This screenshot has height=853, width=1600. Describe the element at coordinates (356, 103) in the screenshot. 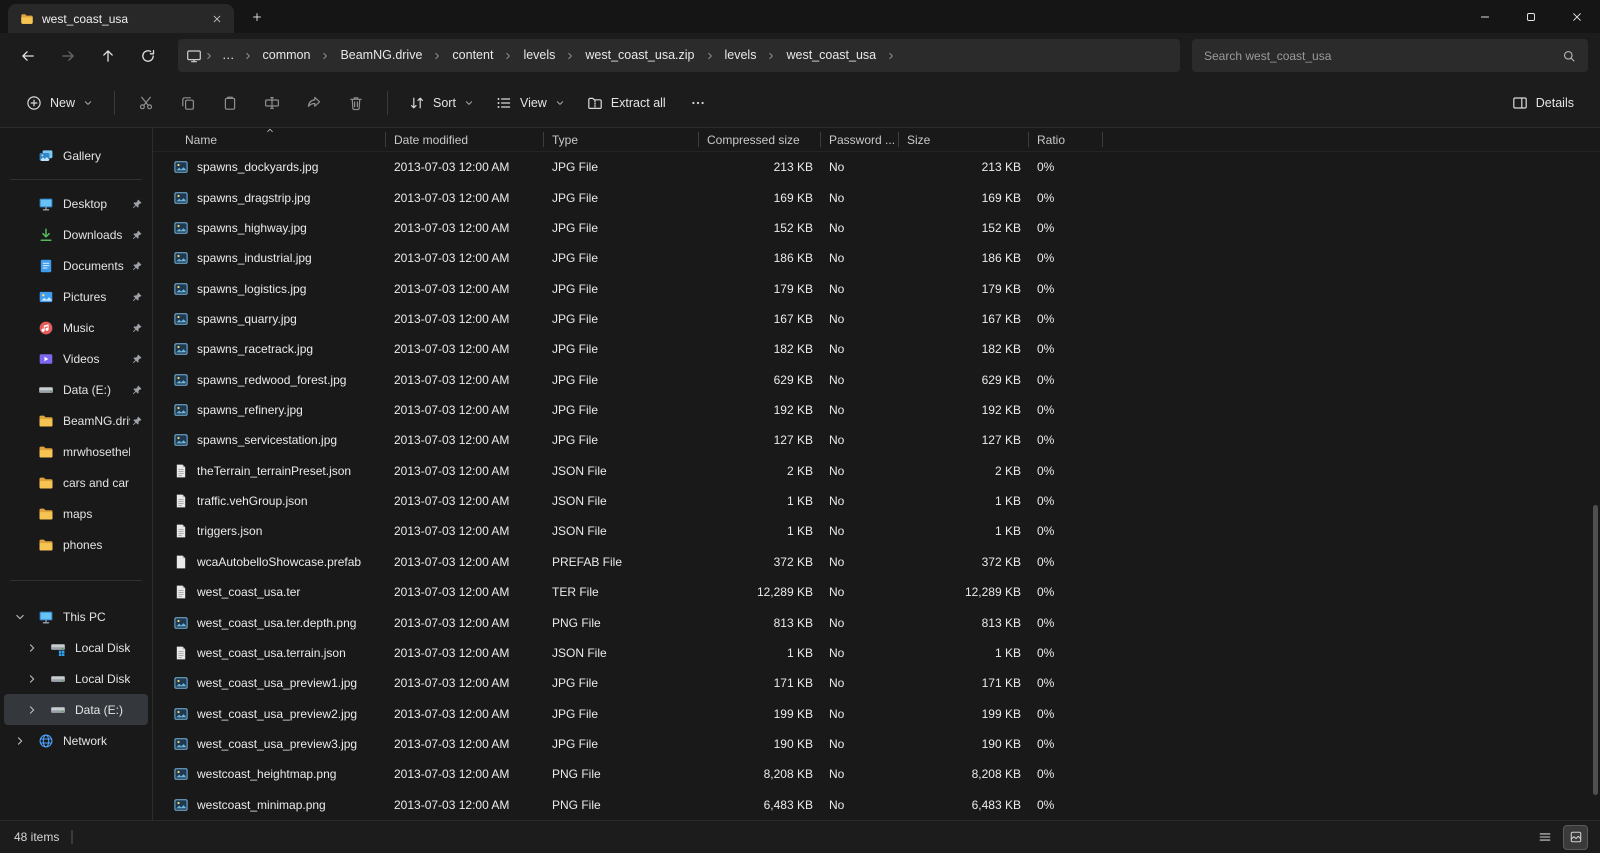

I see `delete-button` at that location.